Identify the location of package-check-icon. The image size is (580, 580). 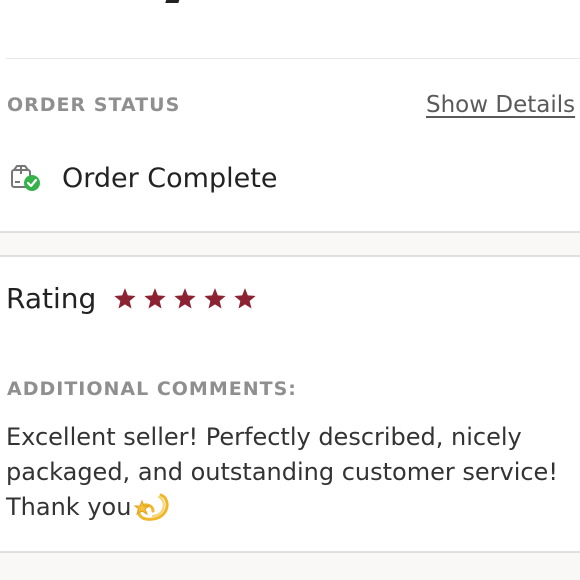
(26, 179).